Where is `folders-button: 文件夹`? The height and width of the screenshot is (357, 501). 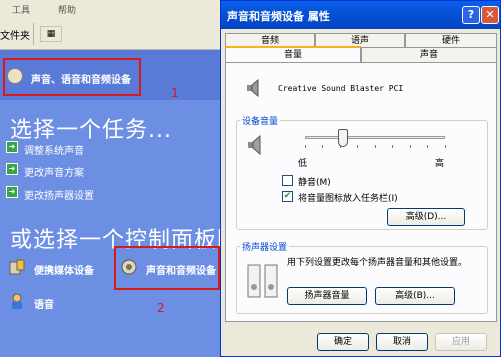
folders-button: 文件夹 is located at coordinates (15, 34).